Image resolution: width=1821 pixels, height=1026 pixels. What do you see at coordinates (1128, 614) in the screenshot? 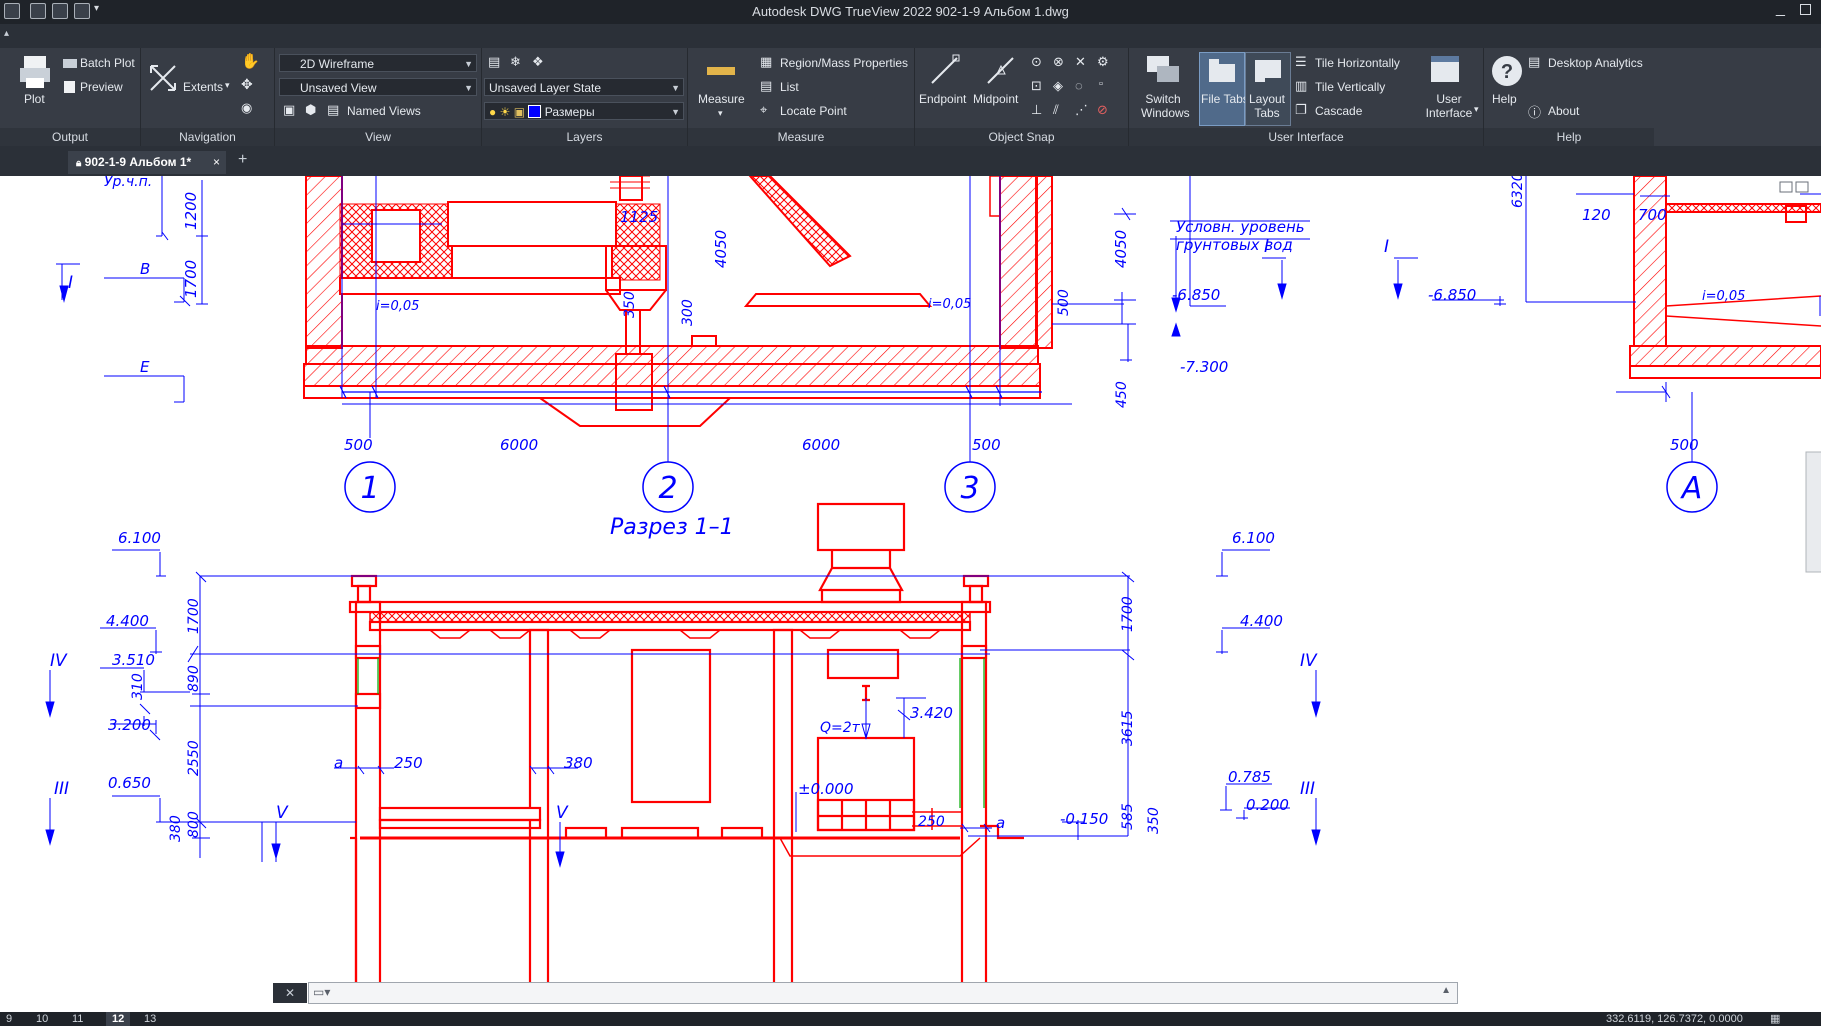
I see `dim-1700-right: 1700` at bounding box center [1128, 614].